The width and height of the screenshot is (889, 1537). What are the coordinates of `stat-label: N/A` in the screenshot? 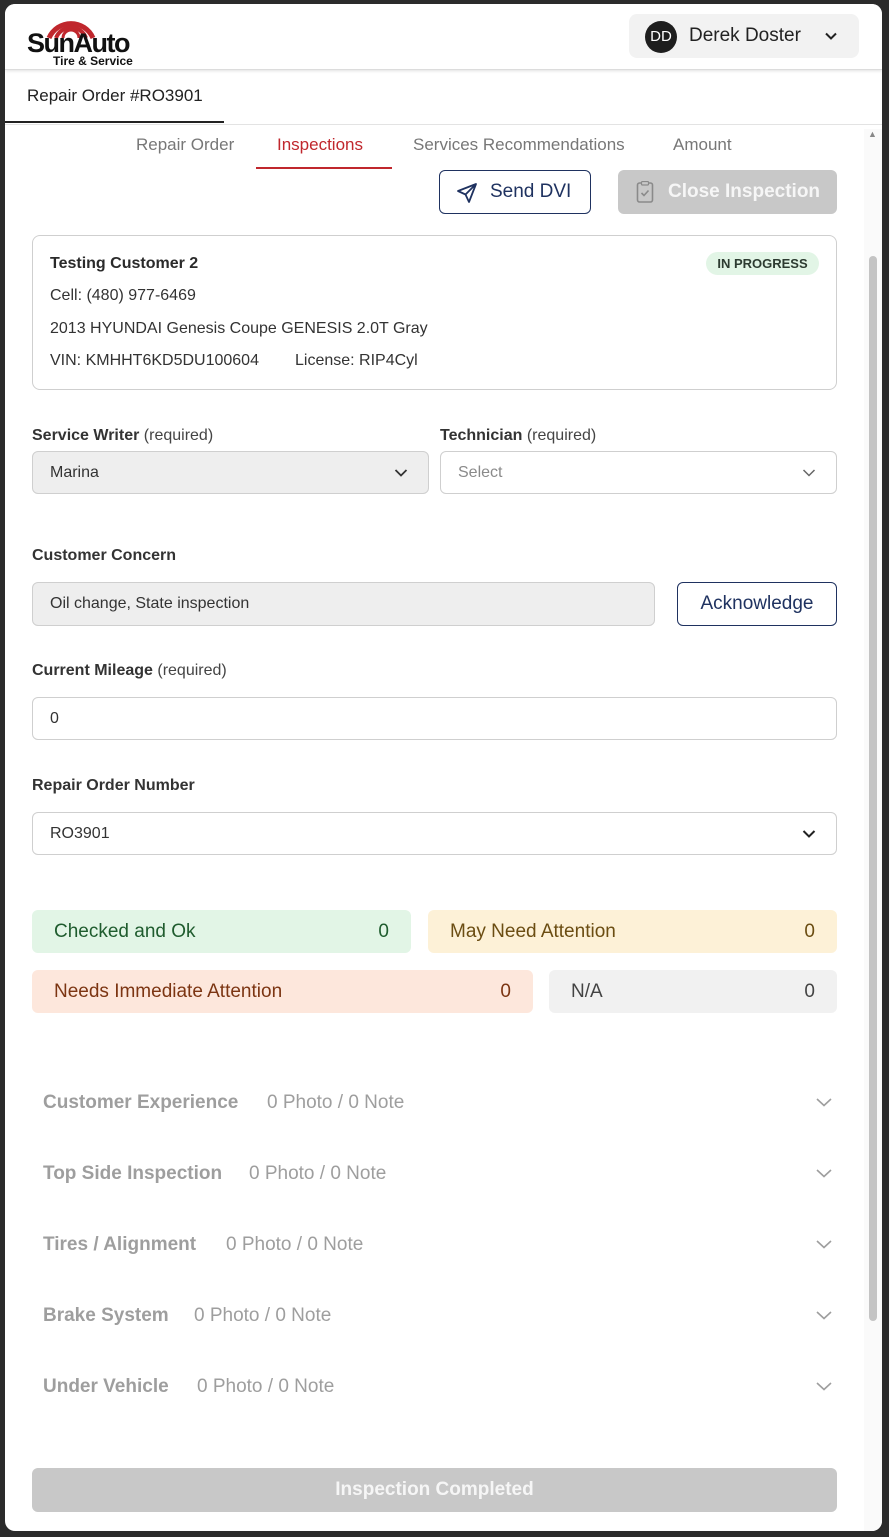 It's located at (587, 991).